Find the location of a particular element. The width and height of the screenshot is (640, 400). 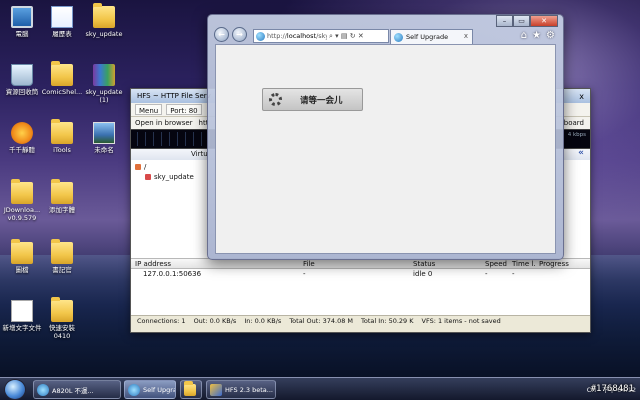

cell-ip: 127.0.0.1:50636 is located at coordinates (172, 274).